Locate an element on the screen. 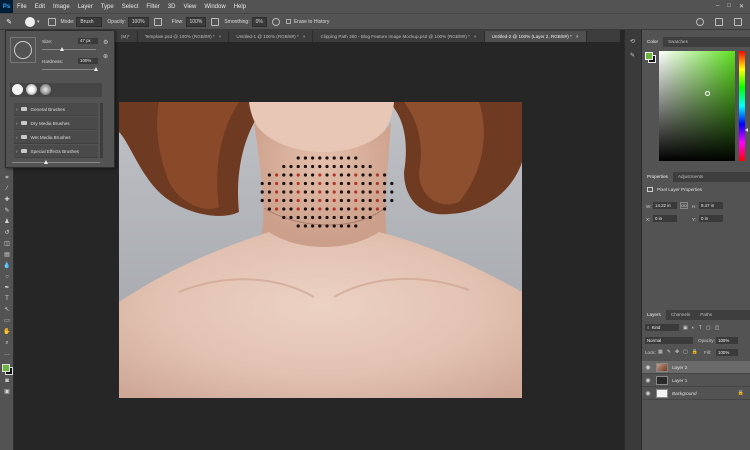  preview-size-slider is located at coordinates (56, 162).